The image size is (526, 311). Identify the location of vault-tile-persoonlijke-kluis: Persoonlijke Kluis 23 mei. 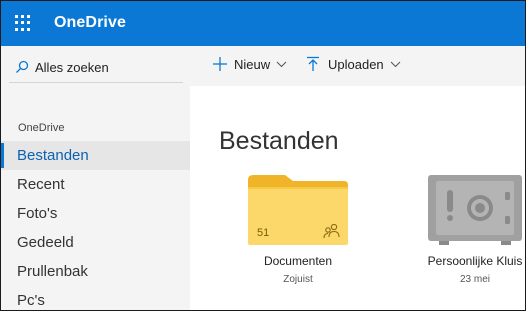
(465, 229).